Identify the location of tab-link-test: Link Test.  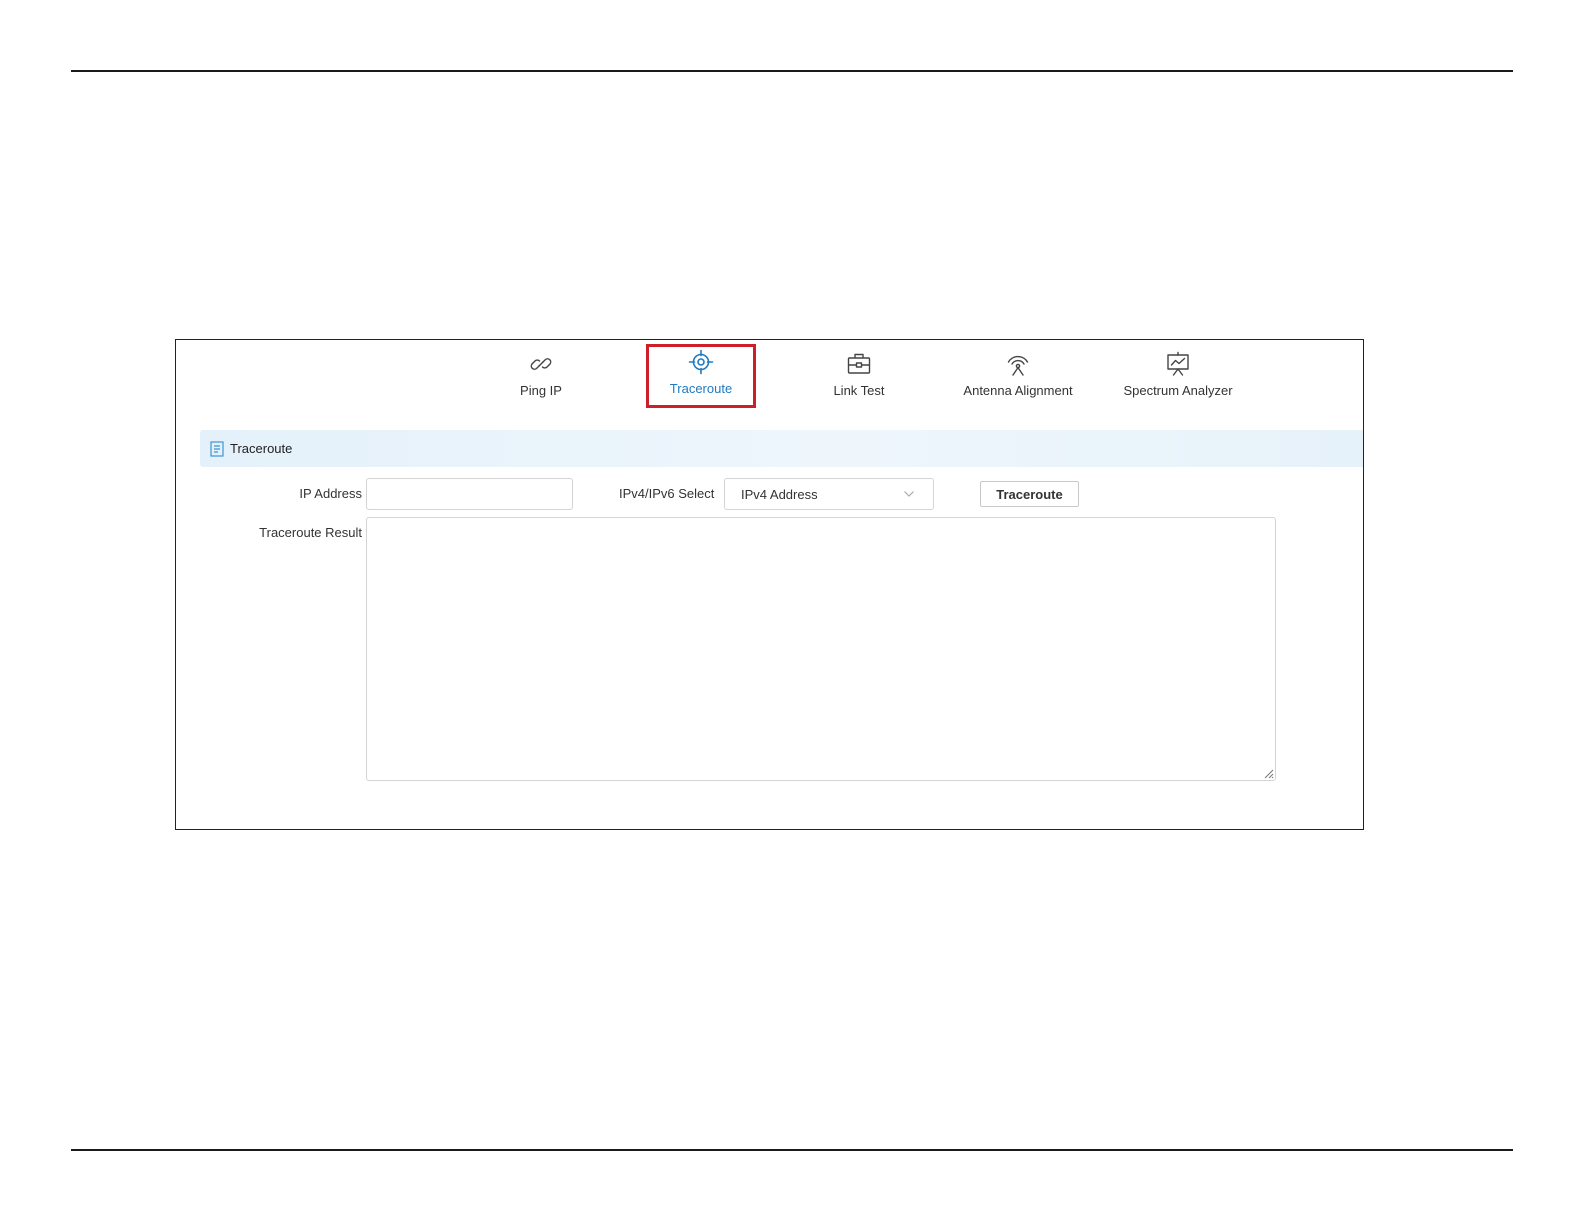
(859, 376).